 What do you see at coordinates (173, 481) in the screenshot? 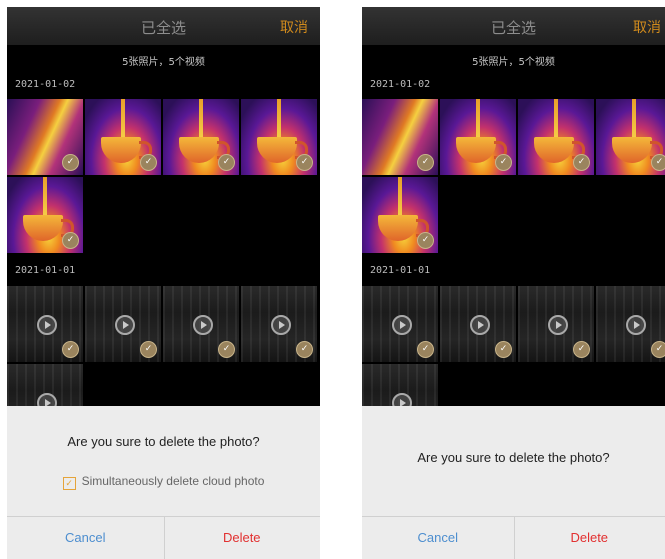
I see `cloud-delete-label: Simultaneously delete cloud photo` at bounding box center [173, 481].